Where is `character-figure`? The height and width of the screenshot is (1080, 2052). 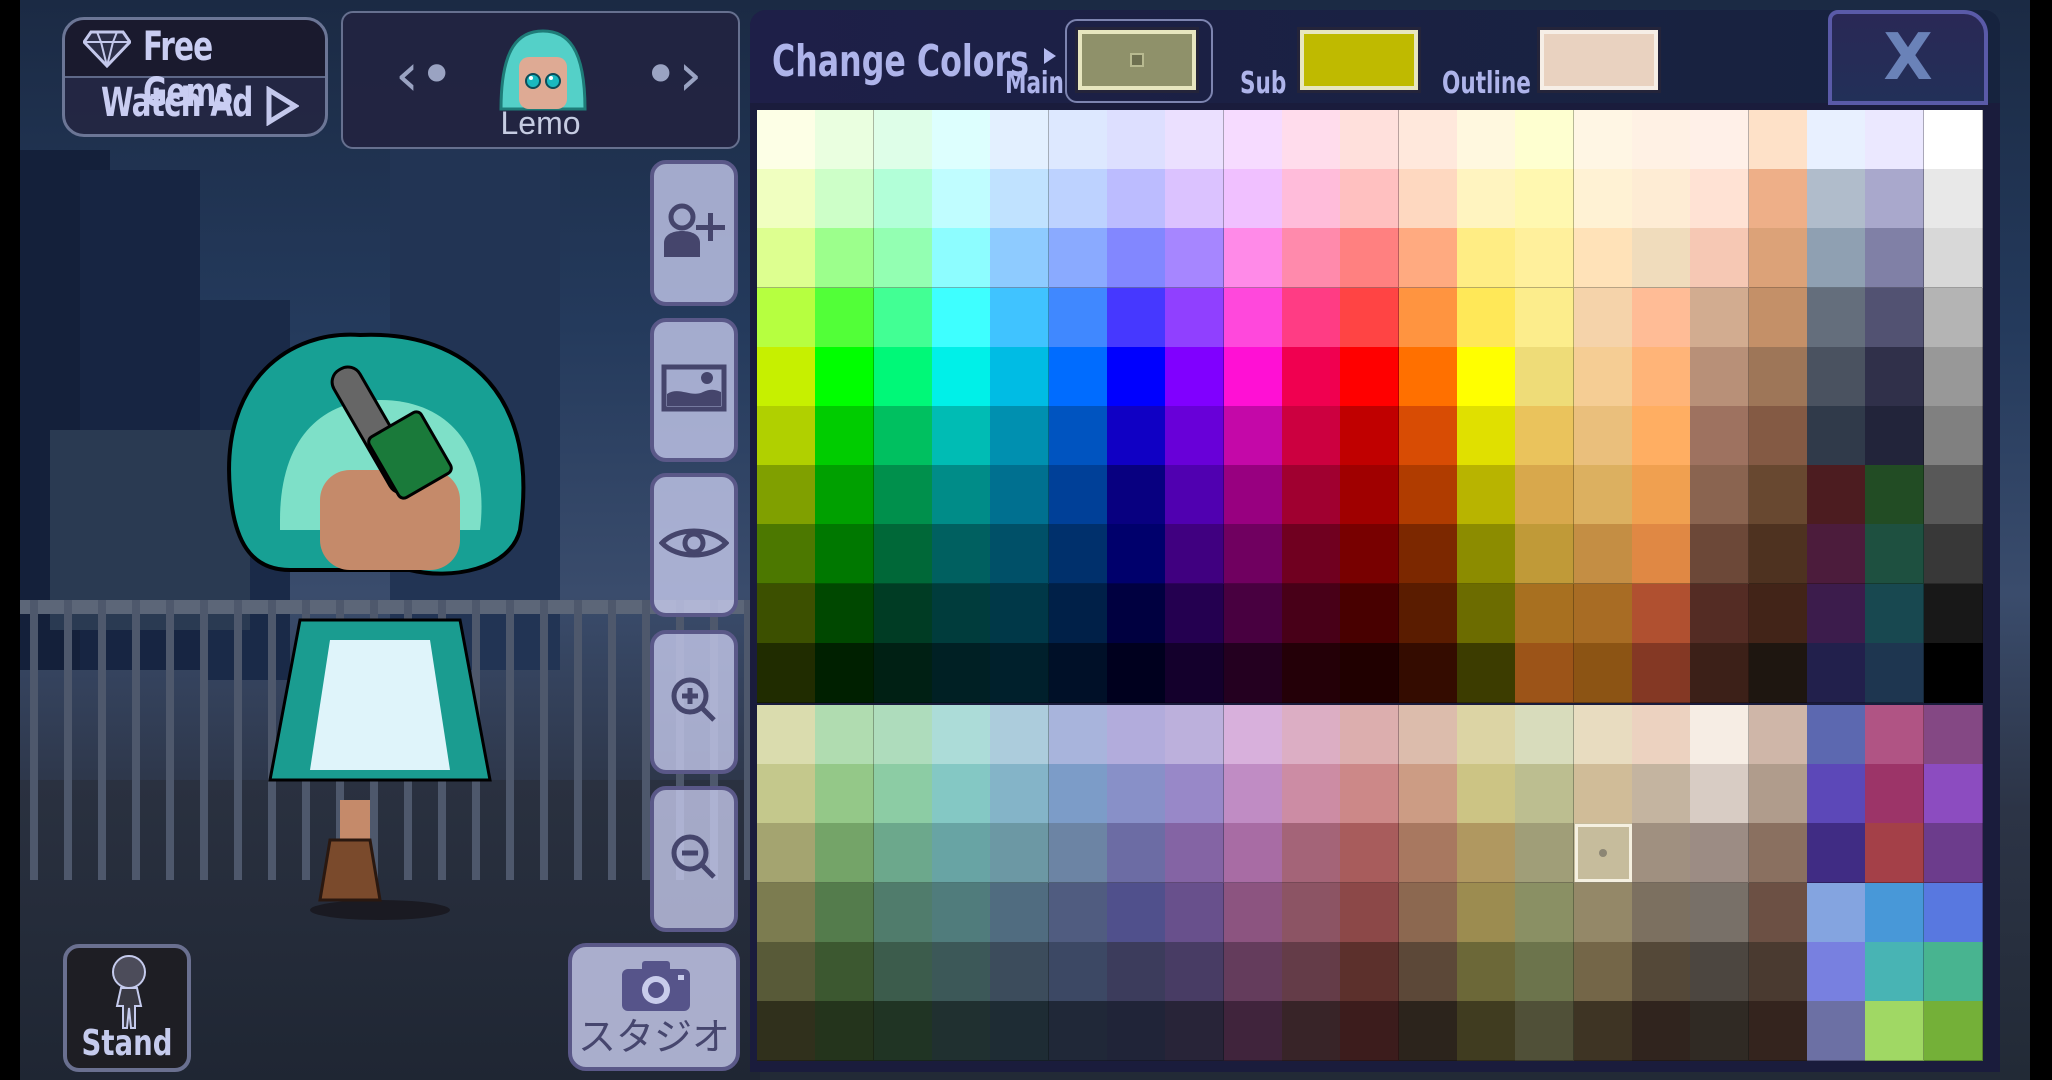 character-figure is located at coordinates (390, 620).